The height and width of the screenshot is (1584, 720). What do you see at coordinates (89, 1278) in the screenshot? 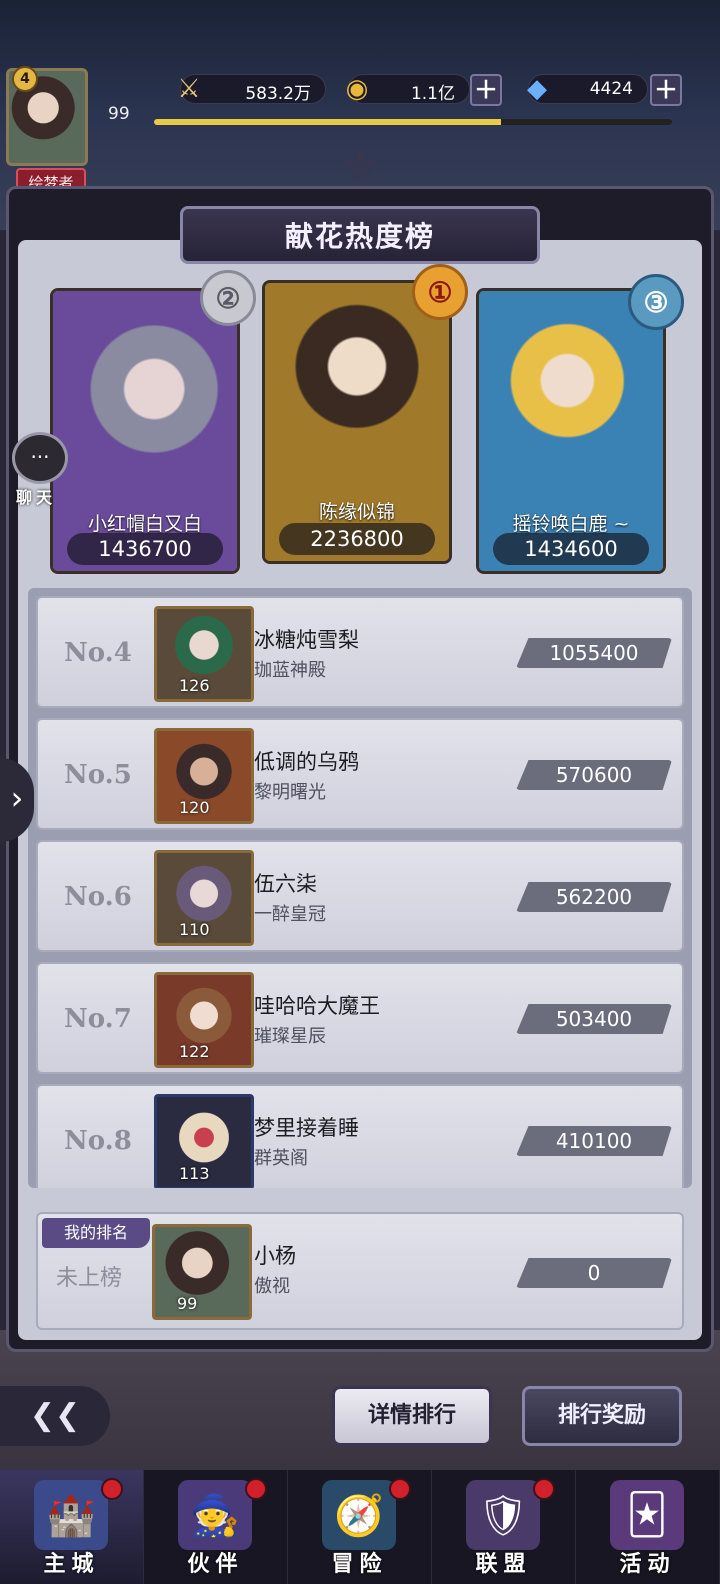
I see `my-rank-status: 未上榜` at bounding box center [89, 1278].